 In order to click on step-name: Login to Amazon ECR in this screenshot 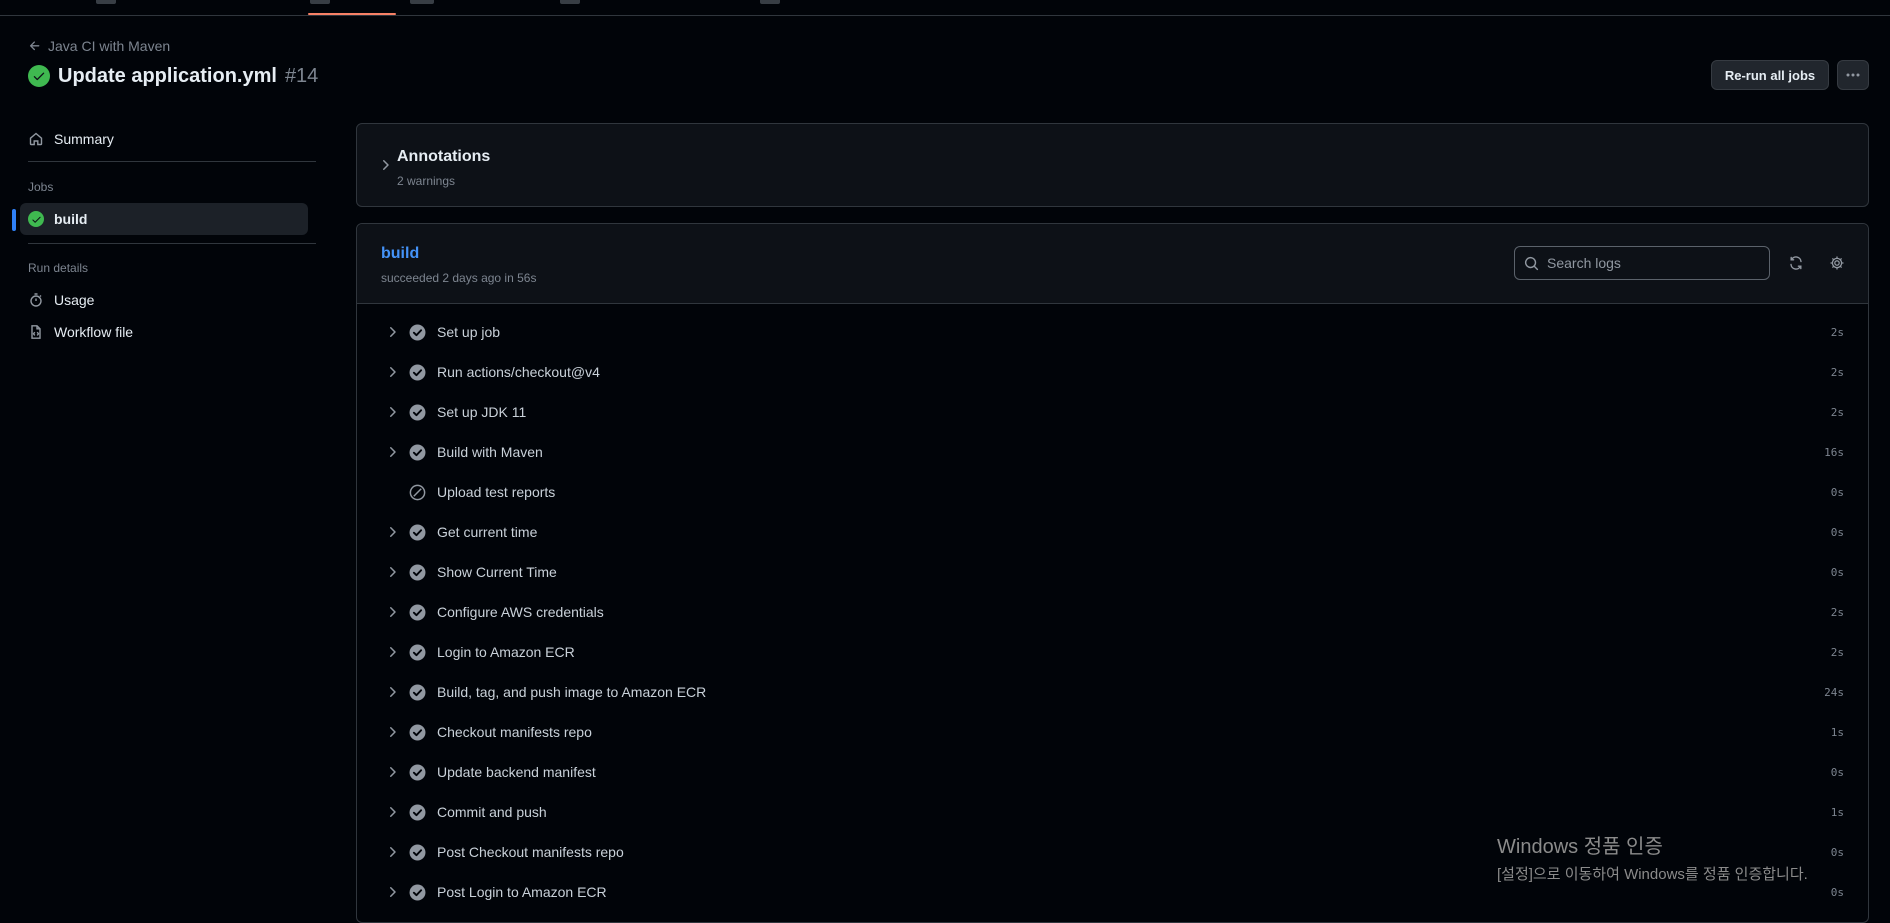, I will do `click(506, 652)`.